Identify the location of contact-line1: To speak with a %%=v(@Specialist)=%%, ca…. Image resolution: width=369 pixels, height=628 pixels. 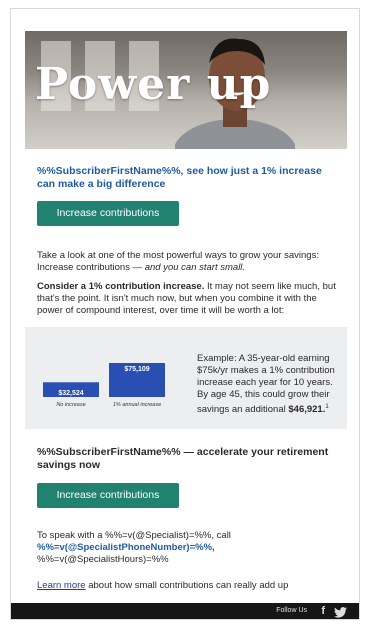
(134, 535).